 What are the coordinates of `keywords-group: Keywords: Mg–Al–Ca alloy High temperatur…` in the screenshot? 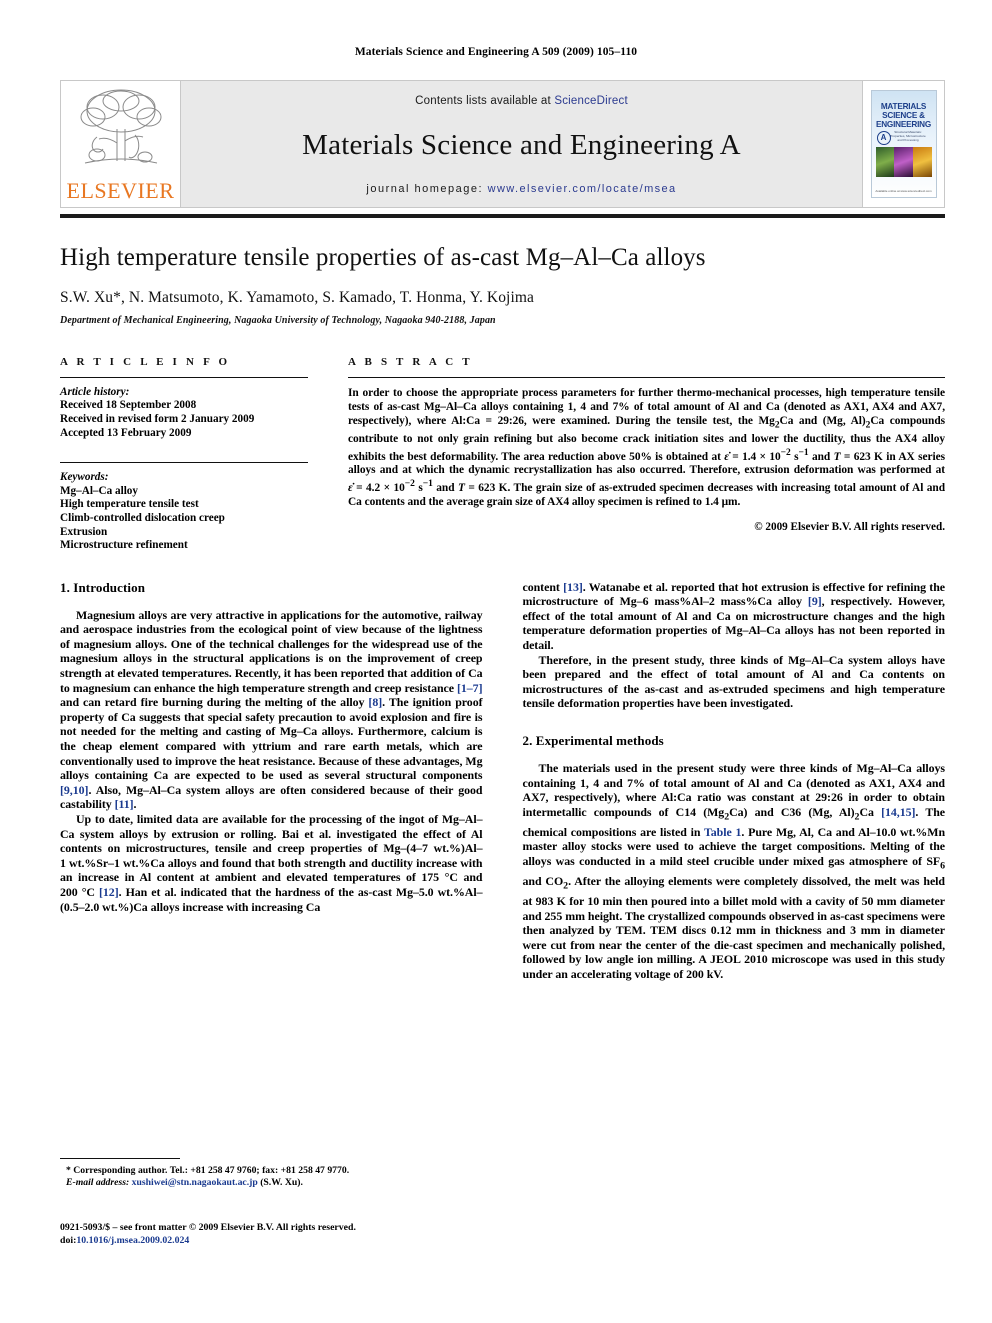 It's located at (184, 512).